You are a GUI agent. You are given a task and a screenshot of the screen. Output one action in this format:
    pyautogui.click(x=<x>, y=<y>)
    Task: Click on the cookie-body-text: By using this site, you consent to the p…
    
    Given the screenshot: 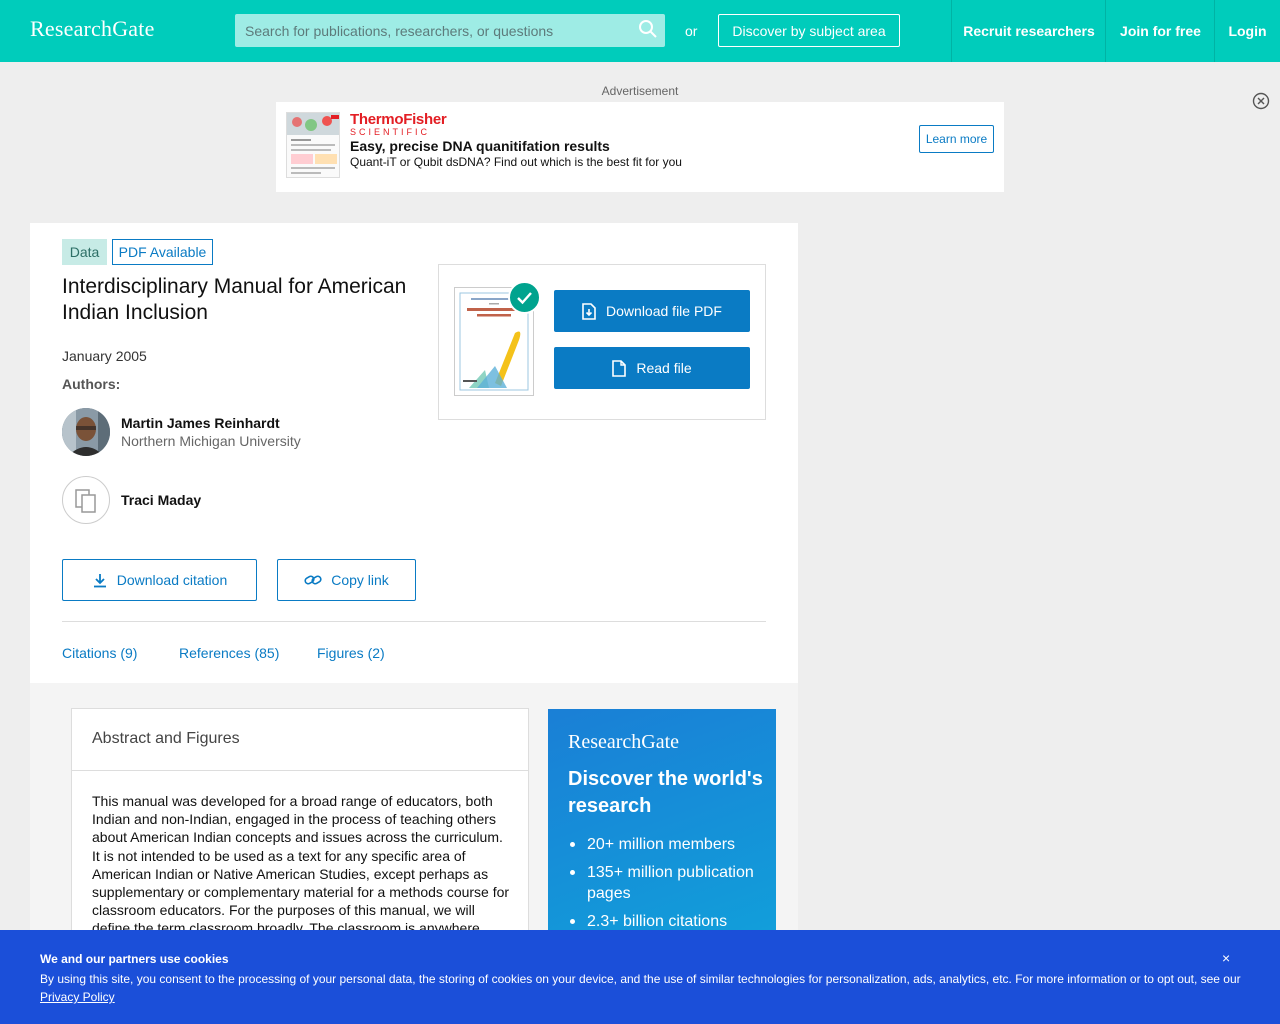 What is the action you would take?
    pyautogui.click(x=640, y=979)
    